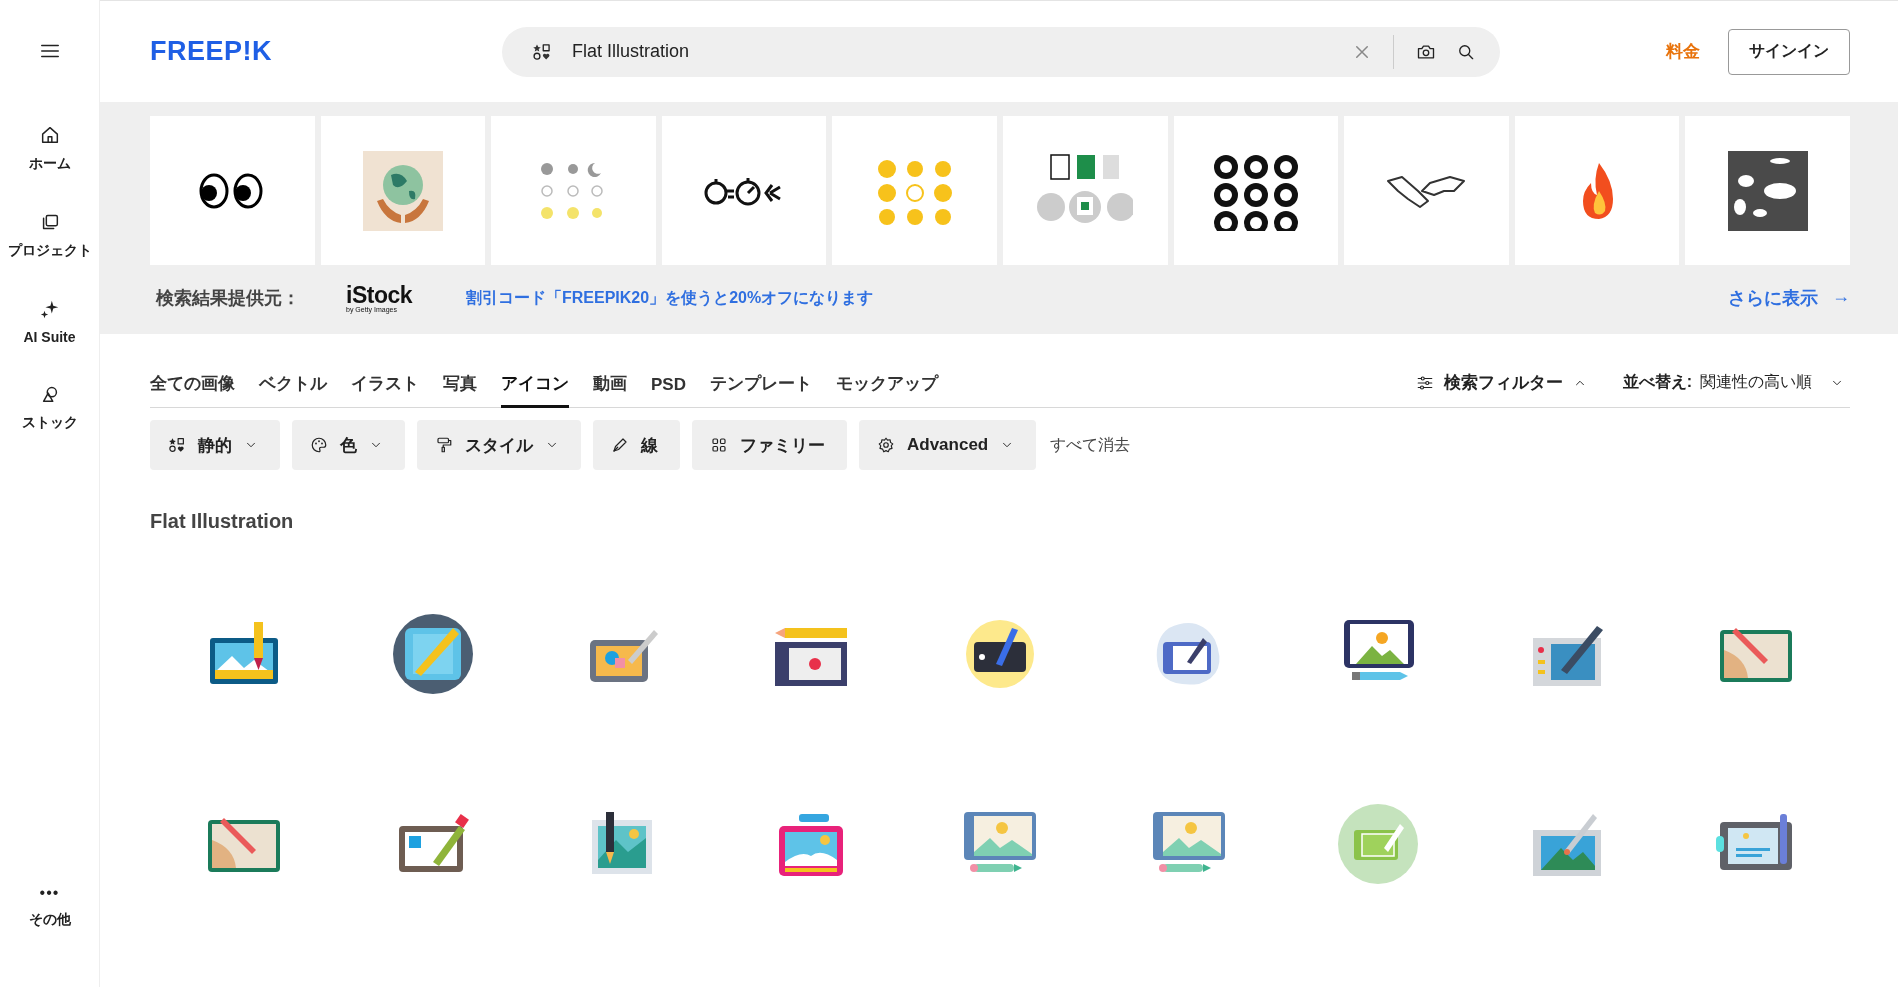 Image resolution: width=1898 pixels, height=987 pixels. What do you see at coordinates (1501, 382) in the screenshot?
I see `search-filter-toggle: 検索フィルター` at bounding box center [1501, 382].